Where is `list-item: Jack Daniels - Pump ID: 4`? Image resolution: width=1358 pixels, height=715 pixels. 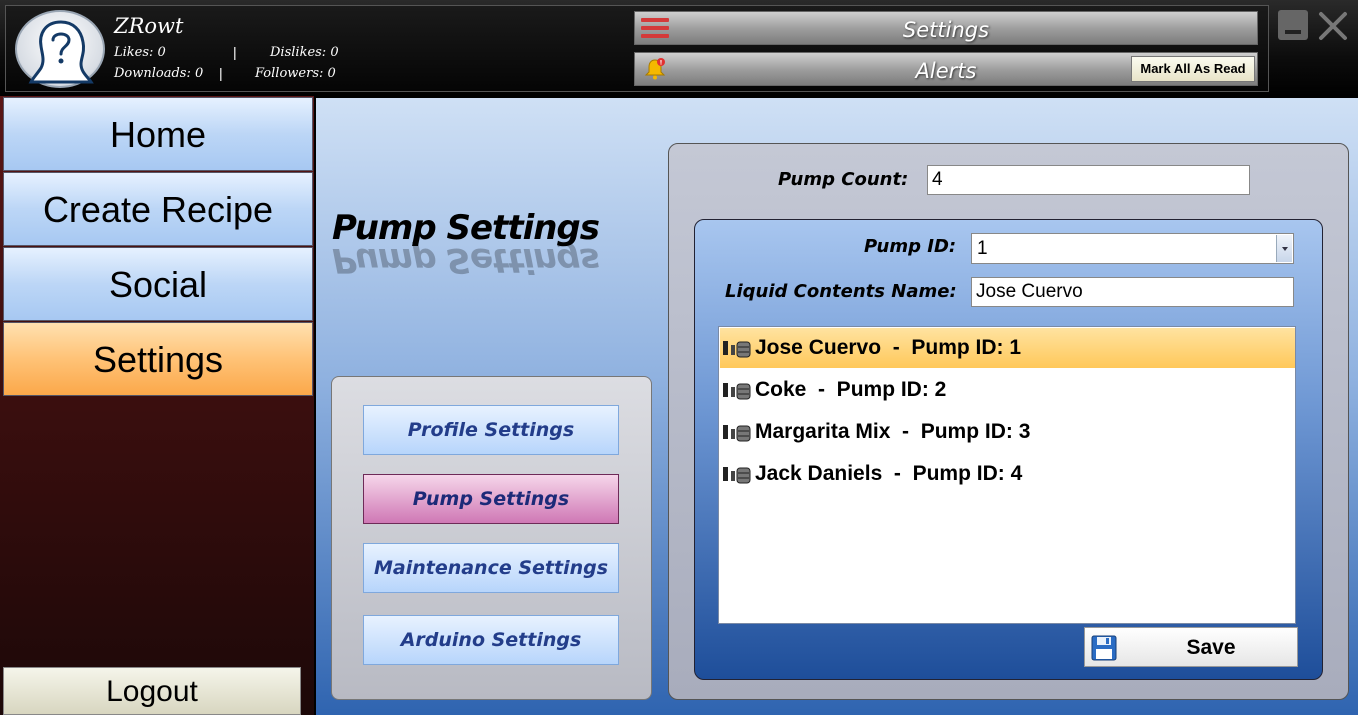 list-item: Jack Daniels - Pump ID: 4 is located at coordinates (1007, 474).